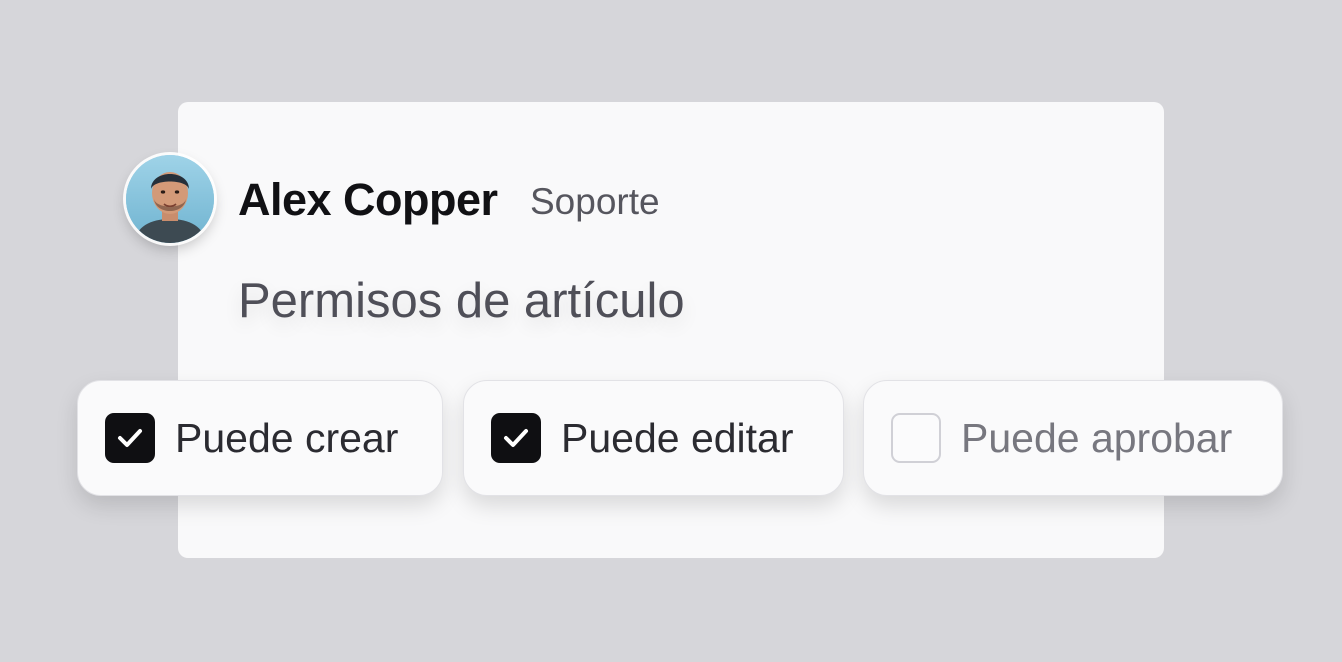  I want to click on avatar, so click(170, 199).